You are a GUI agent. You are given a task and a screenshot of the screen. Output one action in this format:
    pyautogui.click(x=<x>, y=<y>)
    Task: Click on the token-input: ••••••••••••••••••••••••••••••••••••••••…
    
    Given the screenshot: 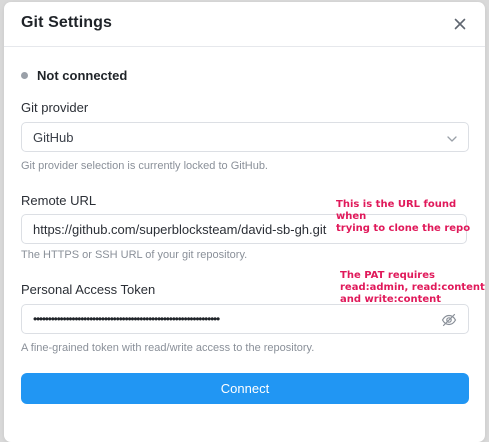 What is the action you would take?
    pyautogui.click(x=245, y=319)
    